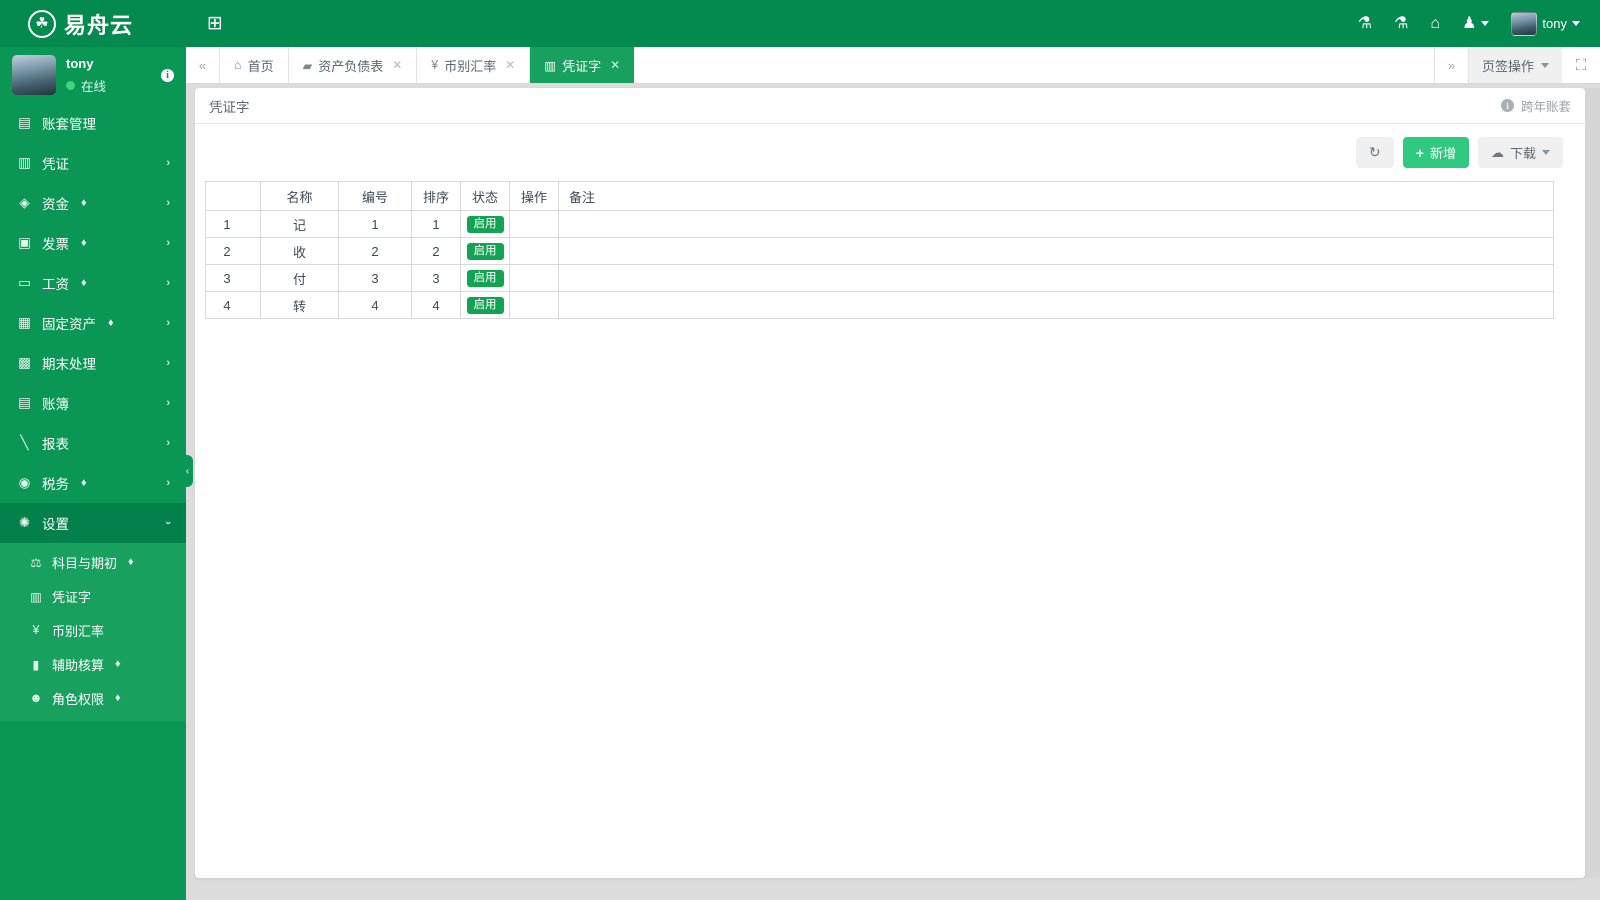  I want to click on cell-name: 转, so click(299, 305).